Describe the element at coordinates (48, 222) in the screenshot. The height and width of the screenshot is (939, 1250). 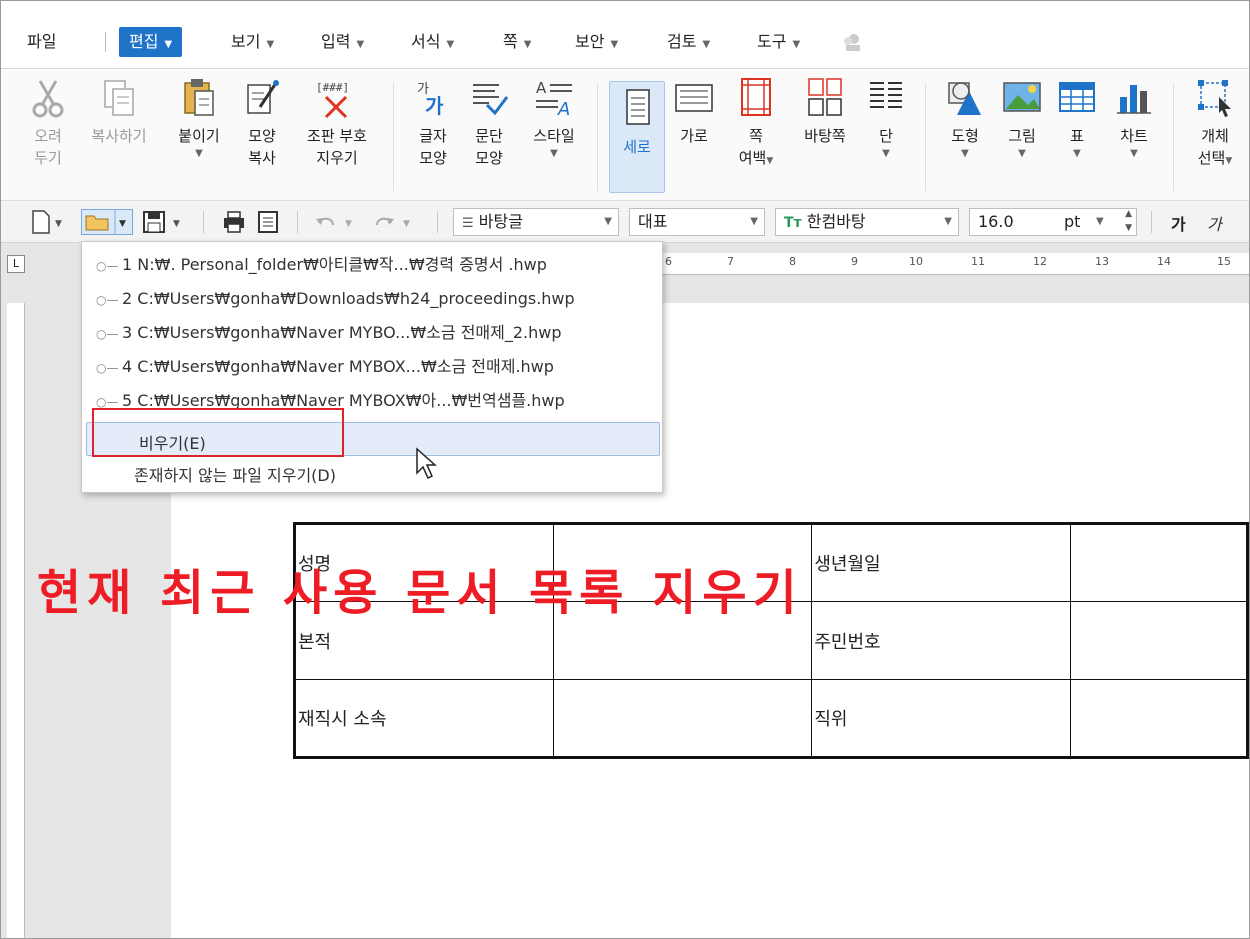
I see `new-document-icon: ▼` at that location.